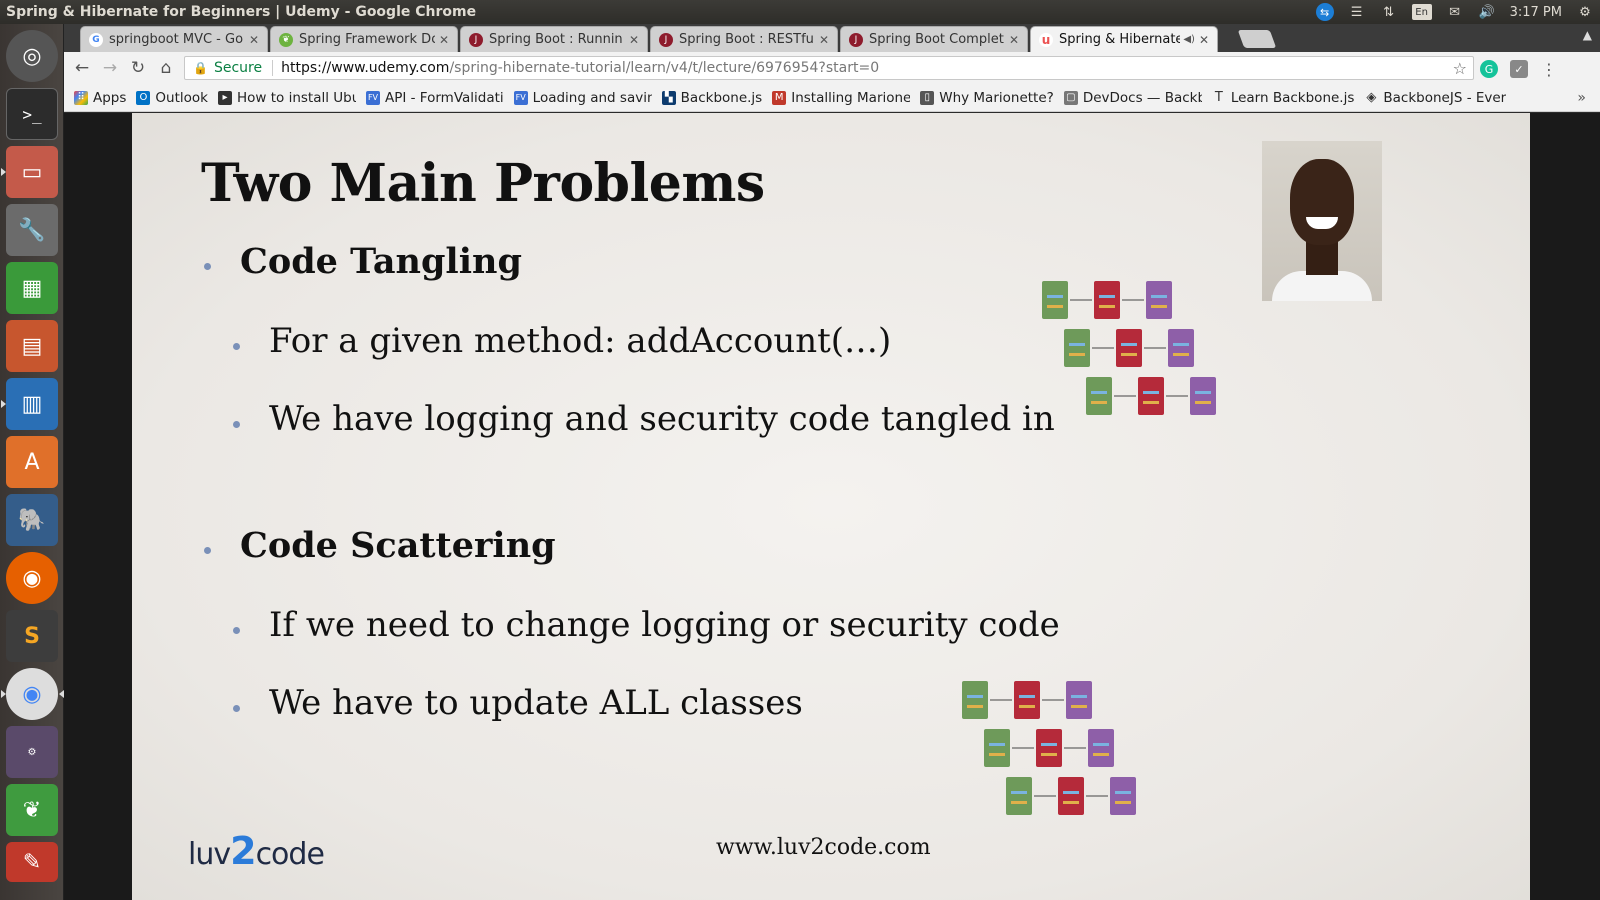 The image size is (1600, 900). I want to click on bookmark-install-ubuntu: ▸ How to install Ubu, so click(287, 98).